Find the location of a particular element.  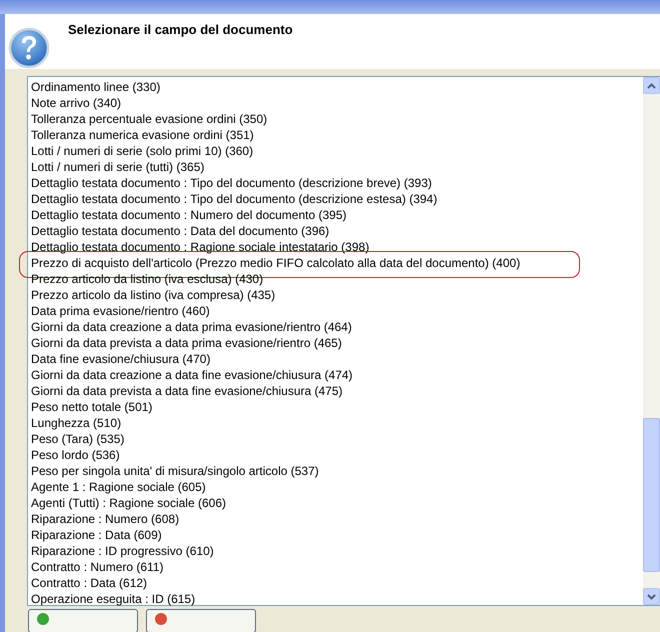

list-item: Prezzo articolo da listino (iva compresa) (435) is located at coordinates (153, 295).